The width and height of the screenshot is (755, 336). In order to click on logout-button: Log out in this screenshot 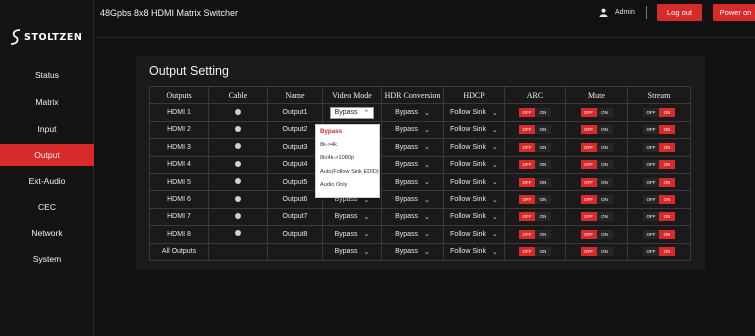, I will do `click(679, 12)`.